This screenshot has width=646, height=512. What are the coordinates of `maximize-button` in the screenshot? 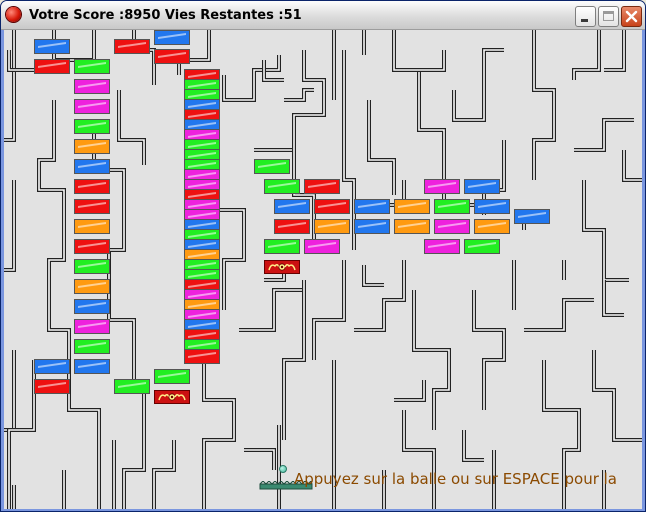 It's located at (608, 16).